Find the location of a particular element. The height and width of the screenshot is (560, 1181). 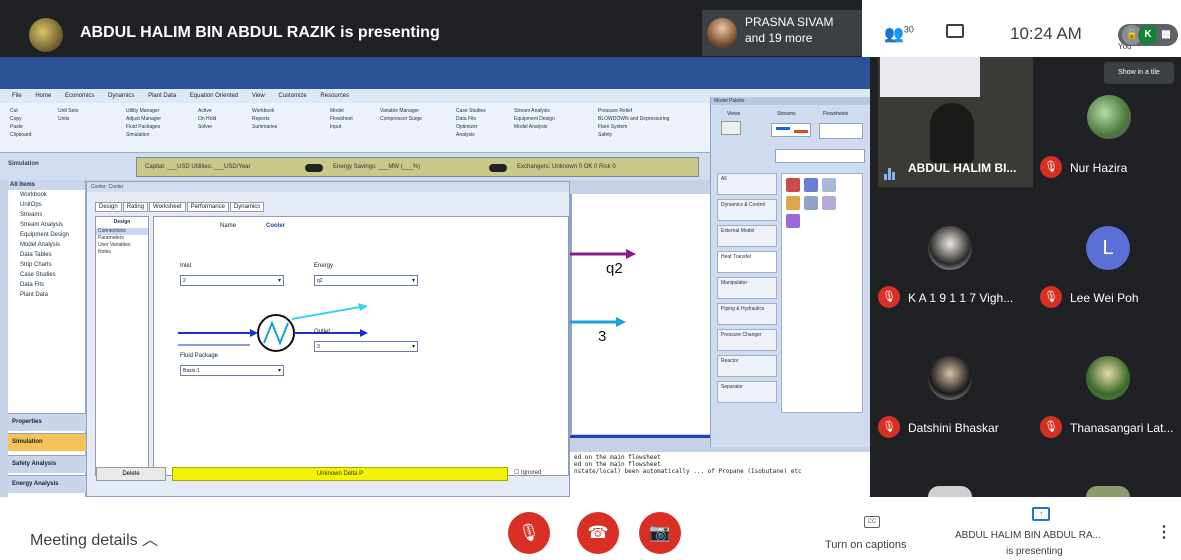

sidebar-item-user-variables: User Variables is located at coordinates (122, 245).